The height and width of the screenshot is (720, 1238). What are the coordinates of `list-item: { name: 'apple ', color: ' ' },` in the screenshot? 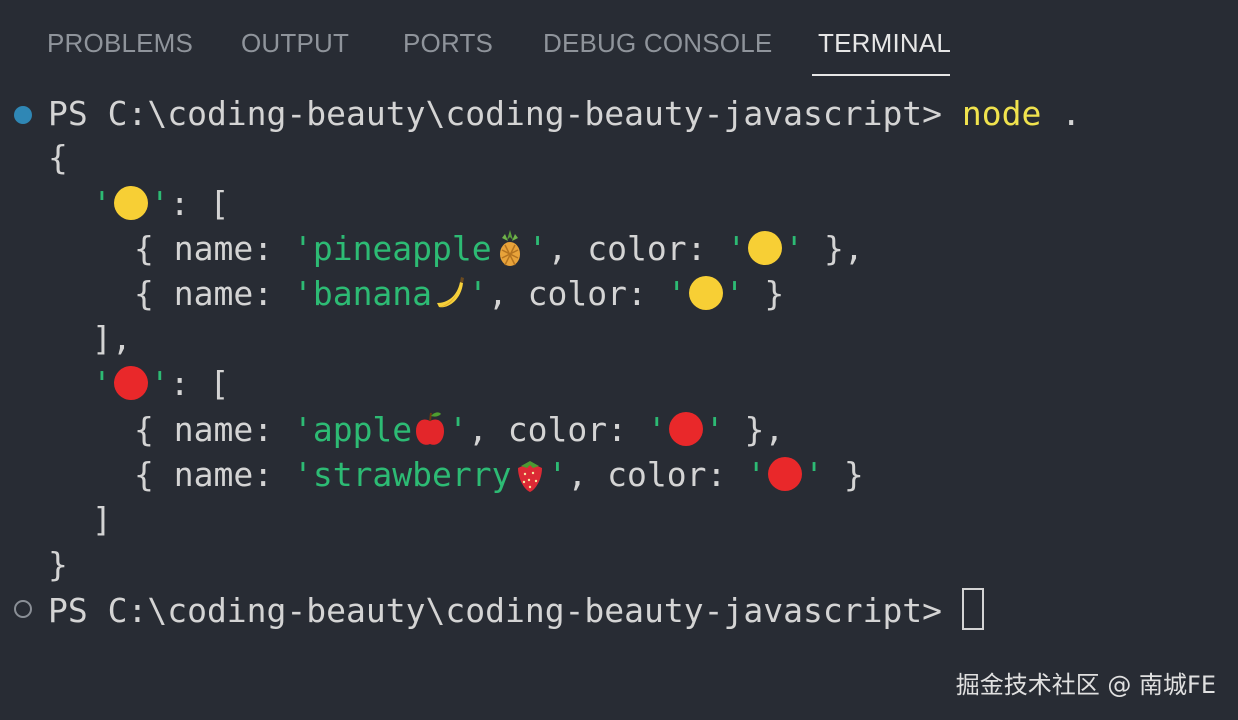 It's located at (459, 429).